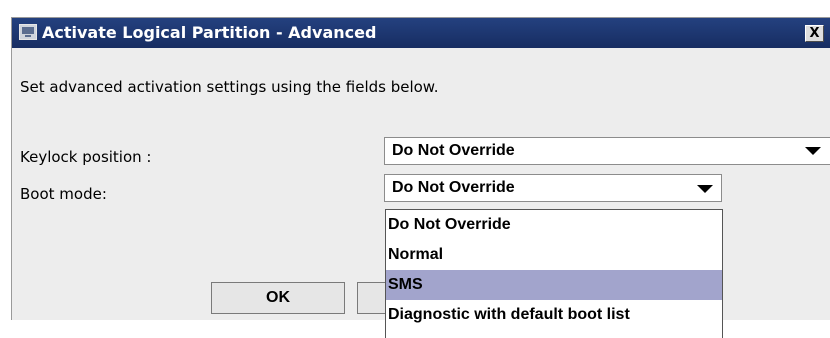 The width and height of the screenshot is (830, 338). I want to click on window-title: Activate Logical Partition - Advanced, so click(209, 32).